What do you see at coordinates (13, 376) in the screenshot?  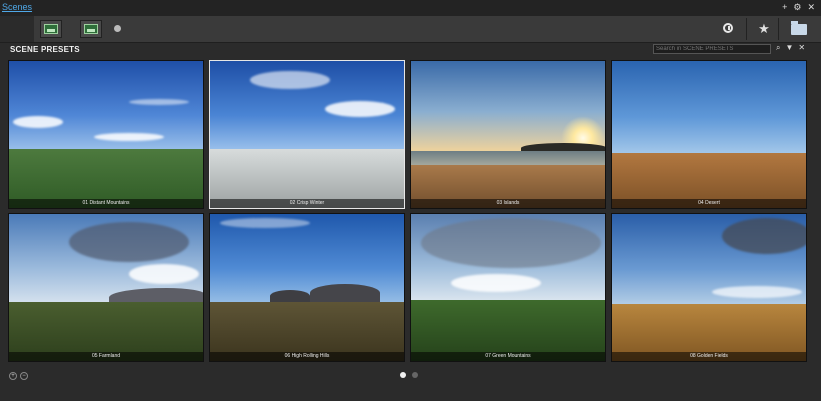 I see `zoom-in-icon: +` at bounding box center [13, 376].